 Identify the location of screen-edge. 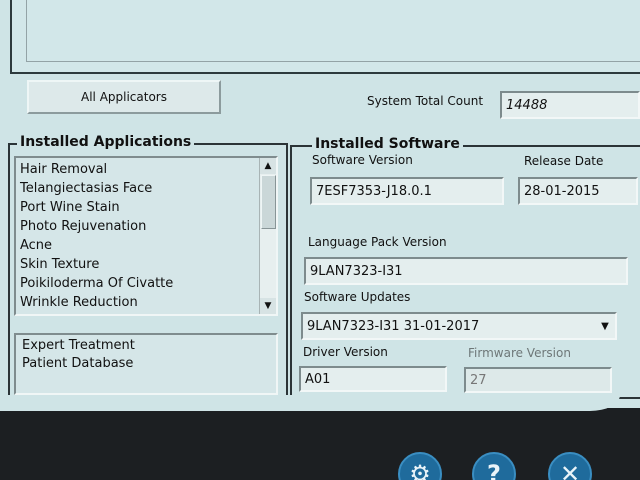
(310, 403).